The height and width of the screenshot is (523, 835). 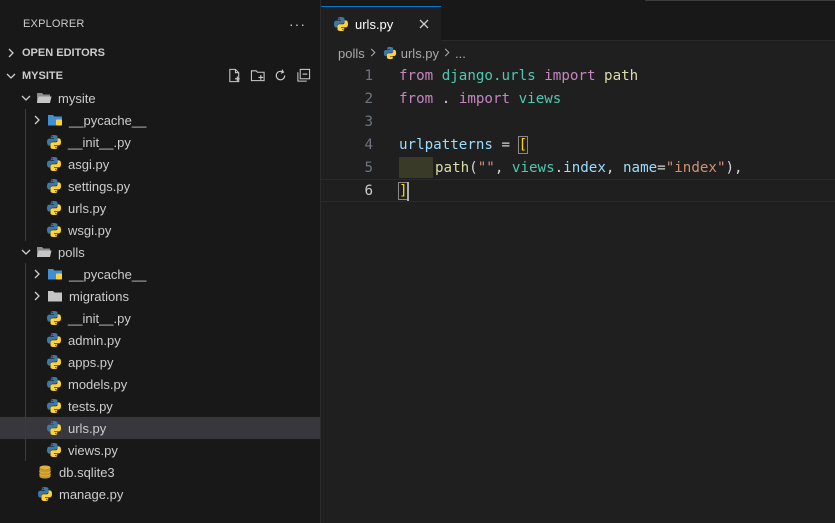 What do you see at coordinates (160, 98) in the screenshot?
I see `tree-folder-mysite: mysite` at bounding box center [160, 98].